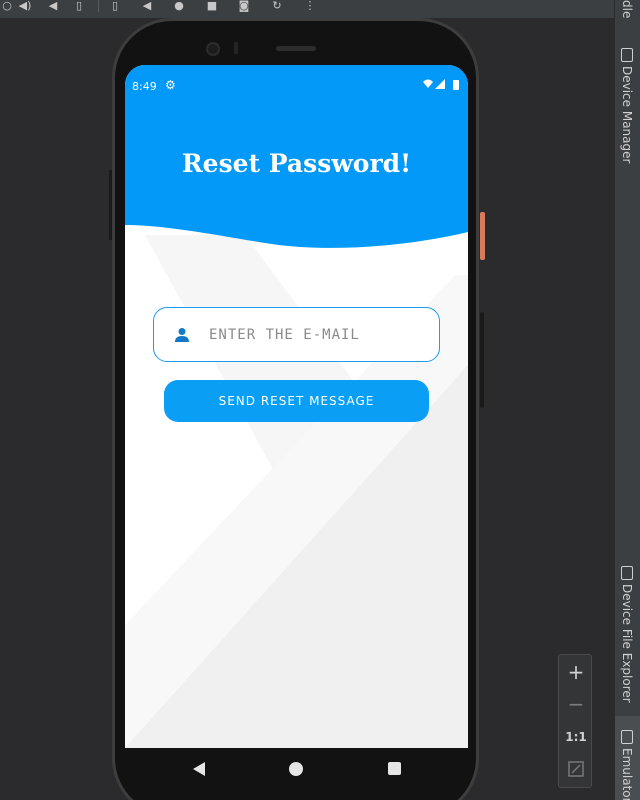  What do you see at coordinates (25, 6) in the screenshot?
I see `volume-up-icon: ◀)` at bounding box center [25, 6].